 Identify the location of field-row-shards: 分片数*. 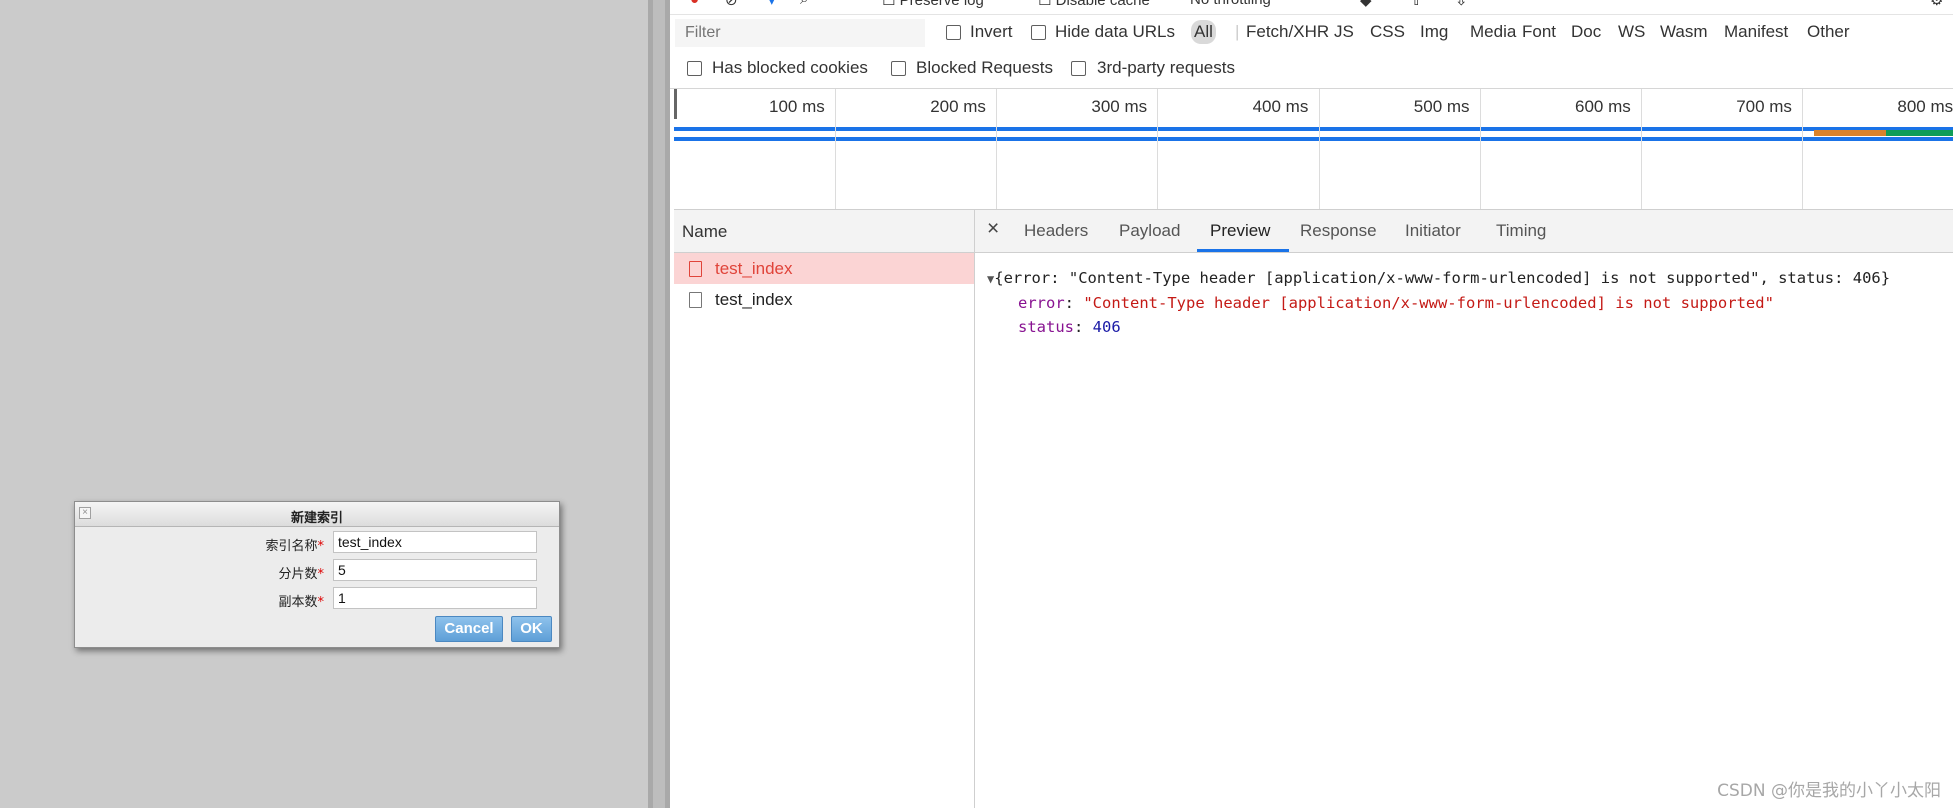
(317, 570).